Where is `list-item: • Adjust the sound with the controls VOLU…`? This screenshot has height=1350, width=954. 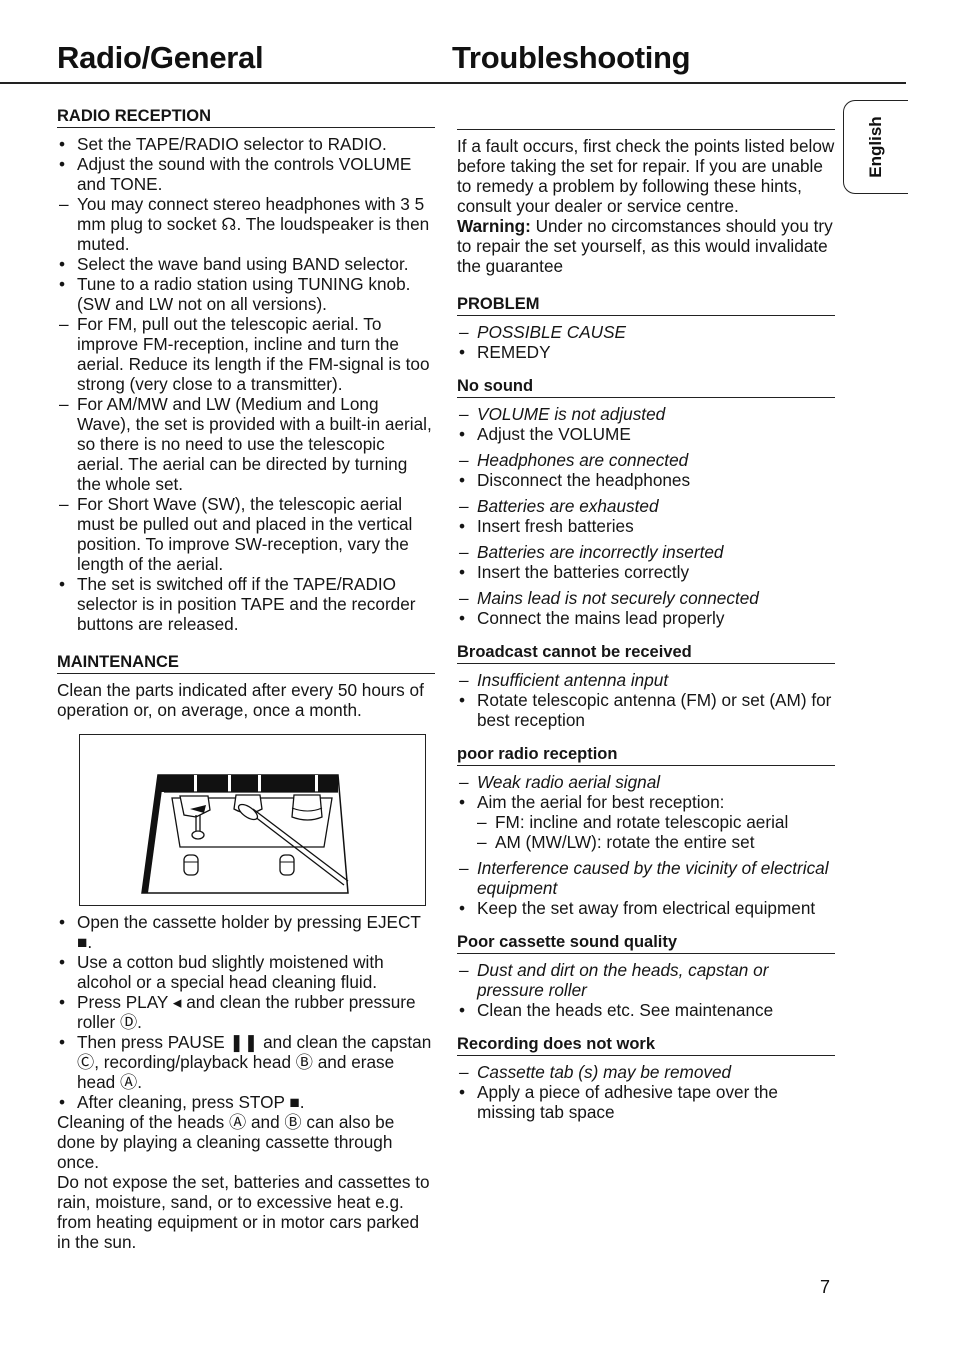
list-item: • Adjust the sound with the controls VOLU… is located at coordinates (246, 174).